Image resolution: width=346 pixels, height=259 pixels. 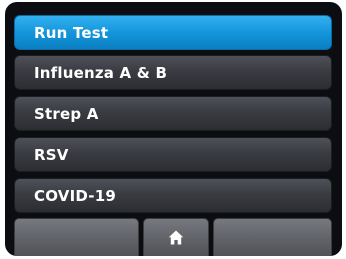 I want to click on menu-item-rsv: RSV, so click(x=173, y=154).